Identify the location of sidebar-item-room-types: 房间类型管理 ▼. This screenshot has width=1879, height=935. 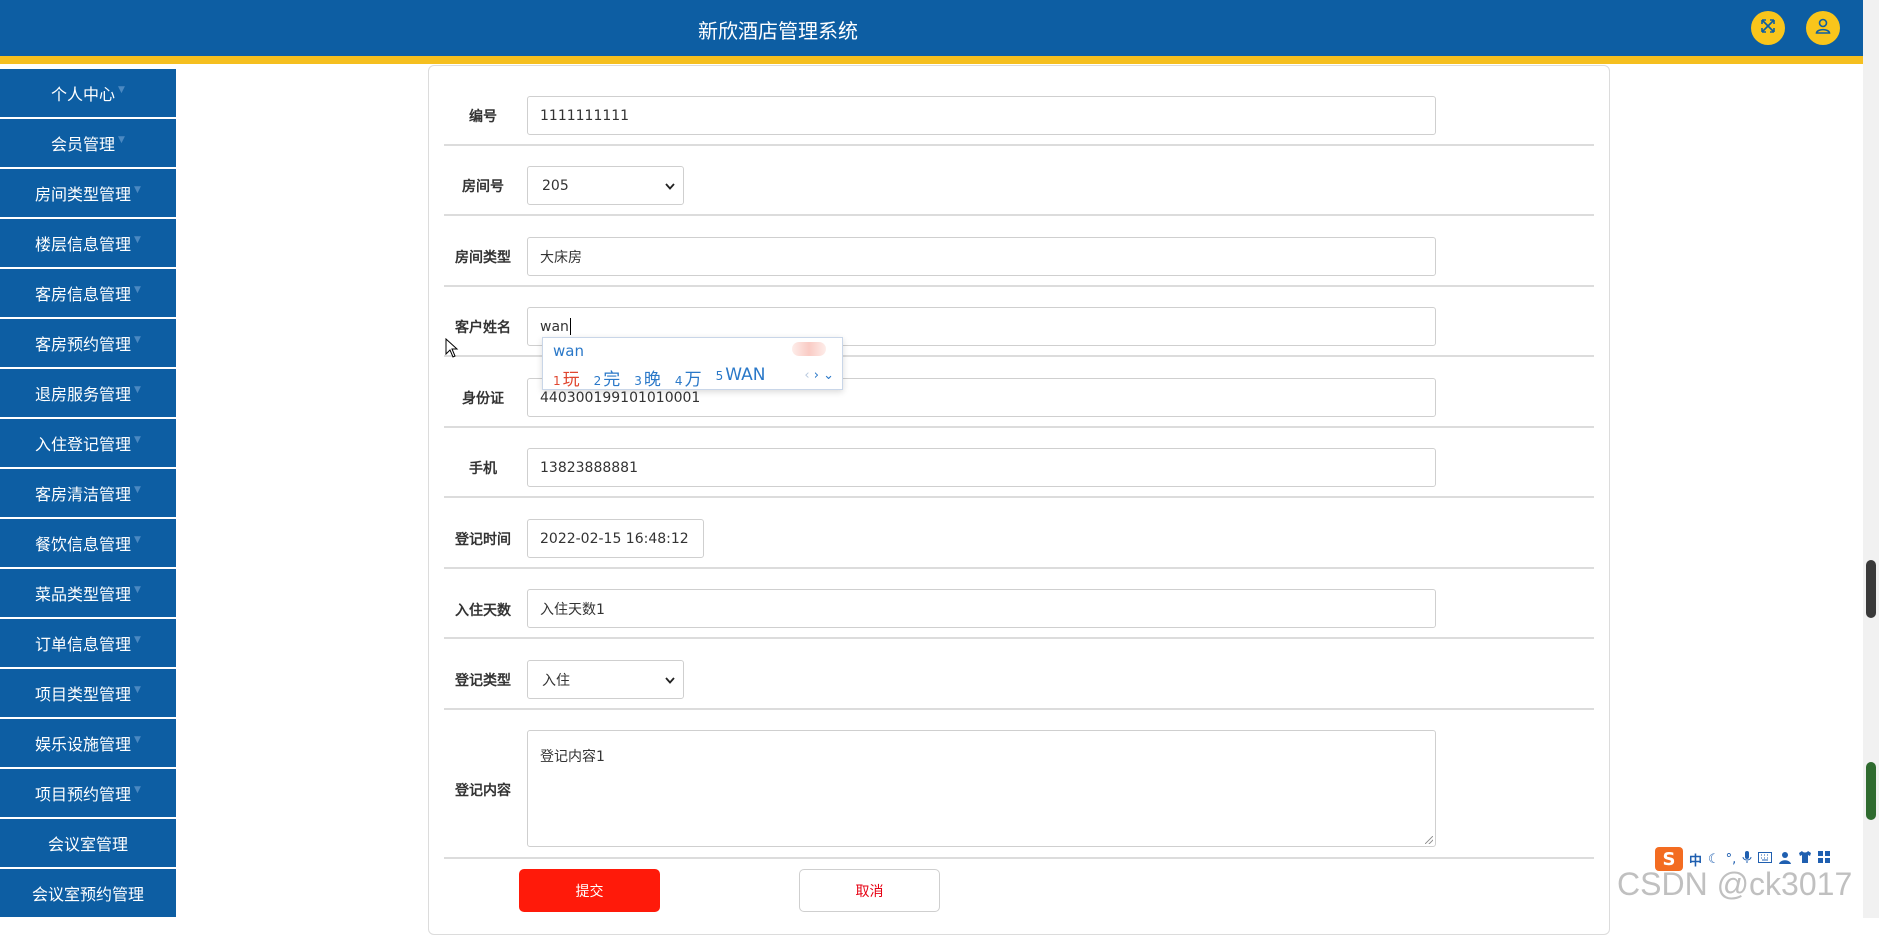
(88, 193).